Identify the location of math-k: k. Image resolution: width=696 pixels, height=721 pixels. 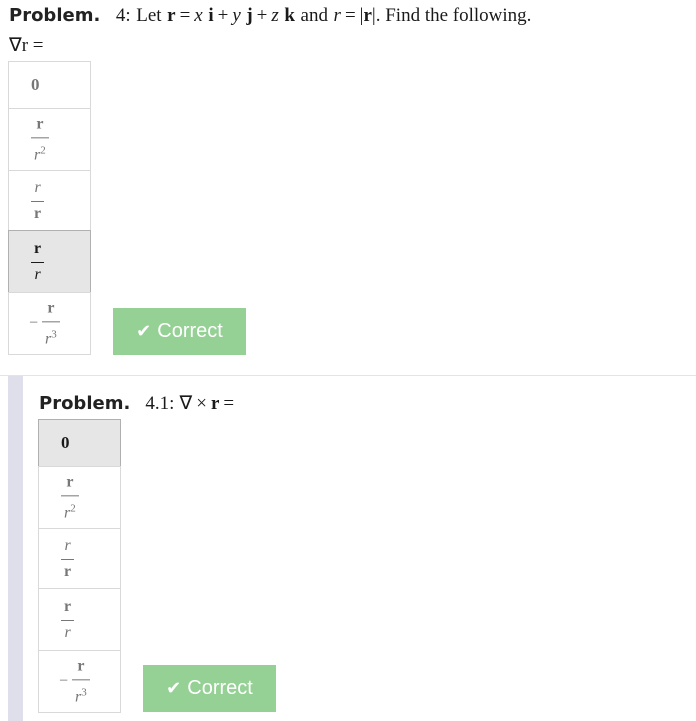
(289, 15).